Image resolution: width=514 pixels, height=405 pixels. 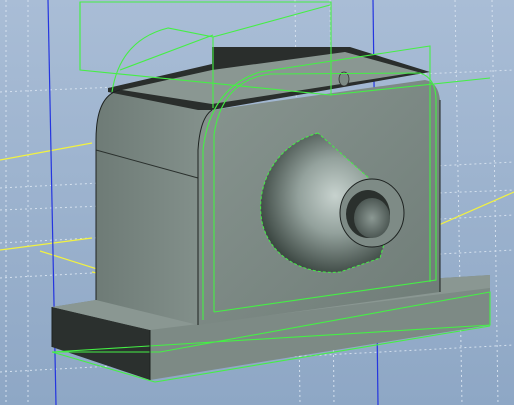 What do you see at coordinates (344, 79) in the screenshot?
I see `top-hole` at bounding box center [344, 79].